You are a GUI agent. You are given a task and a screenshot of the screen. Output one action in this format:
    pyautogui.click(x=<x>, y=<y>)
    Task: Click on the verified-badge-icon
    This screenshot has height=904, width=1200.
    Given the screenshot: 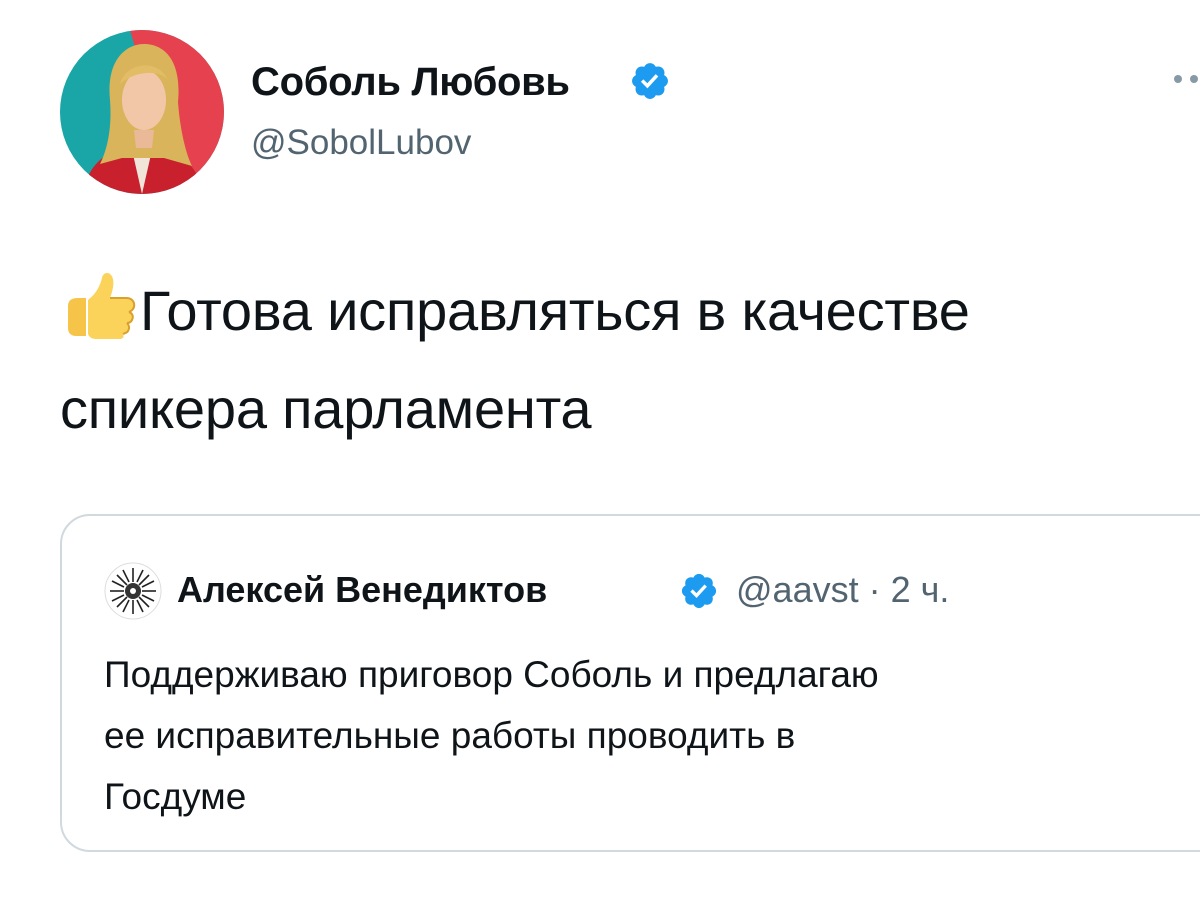 What is the action you would take?
    pyautogui.click(x=650, y=81)
    